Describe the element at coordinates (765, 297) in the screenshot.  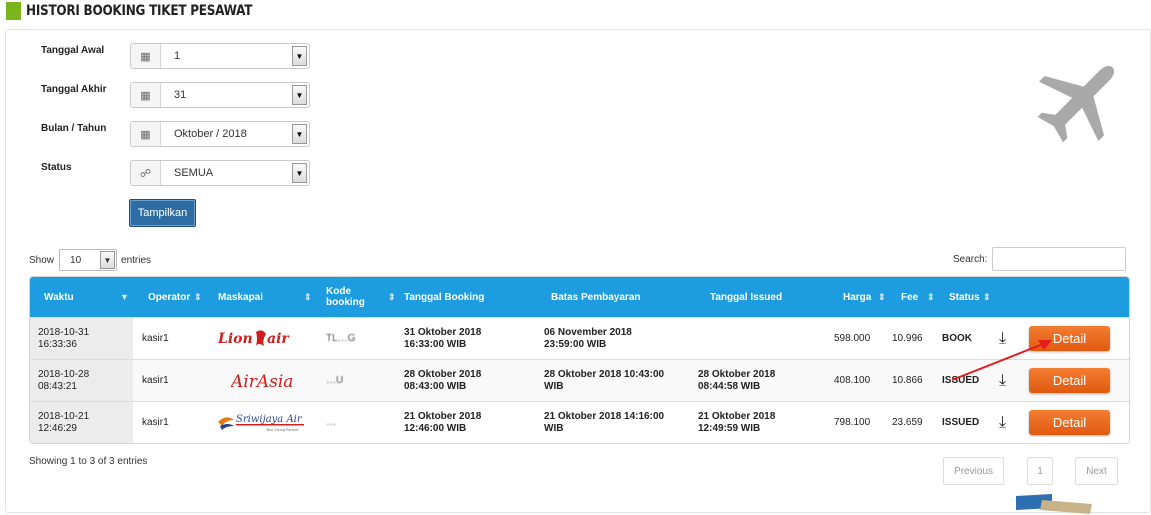
I see `column-header-tanggal-issued: Tanggal Issued` at that location.